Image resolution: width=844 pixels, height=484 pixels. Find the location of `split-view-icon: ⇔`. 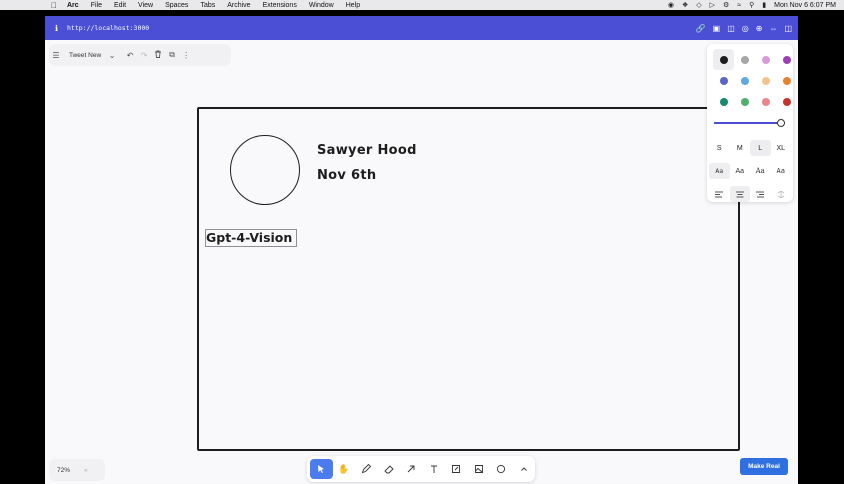

split-view-icon: ⇔ is located at coordinates (773, 28).